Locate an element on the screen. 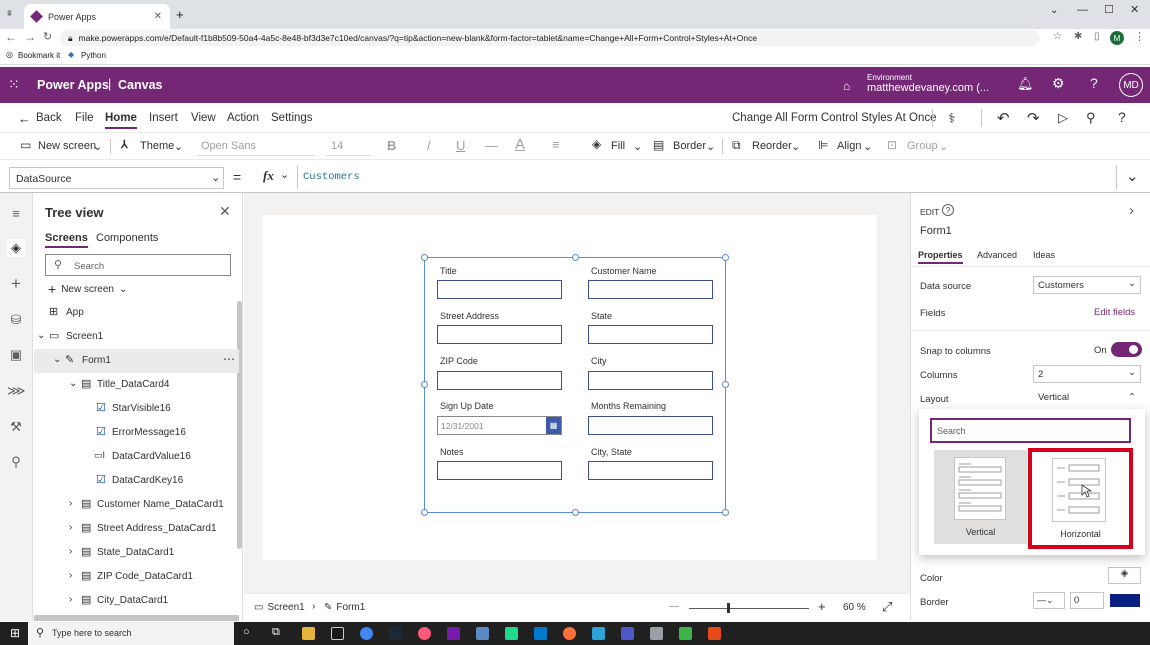 Image resolution: width=1150 pixels, height=645 pixels. reorder-button: Reorder is located at coordinates (772, 146).